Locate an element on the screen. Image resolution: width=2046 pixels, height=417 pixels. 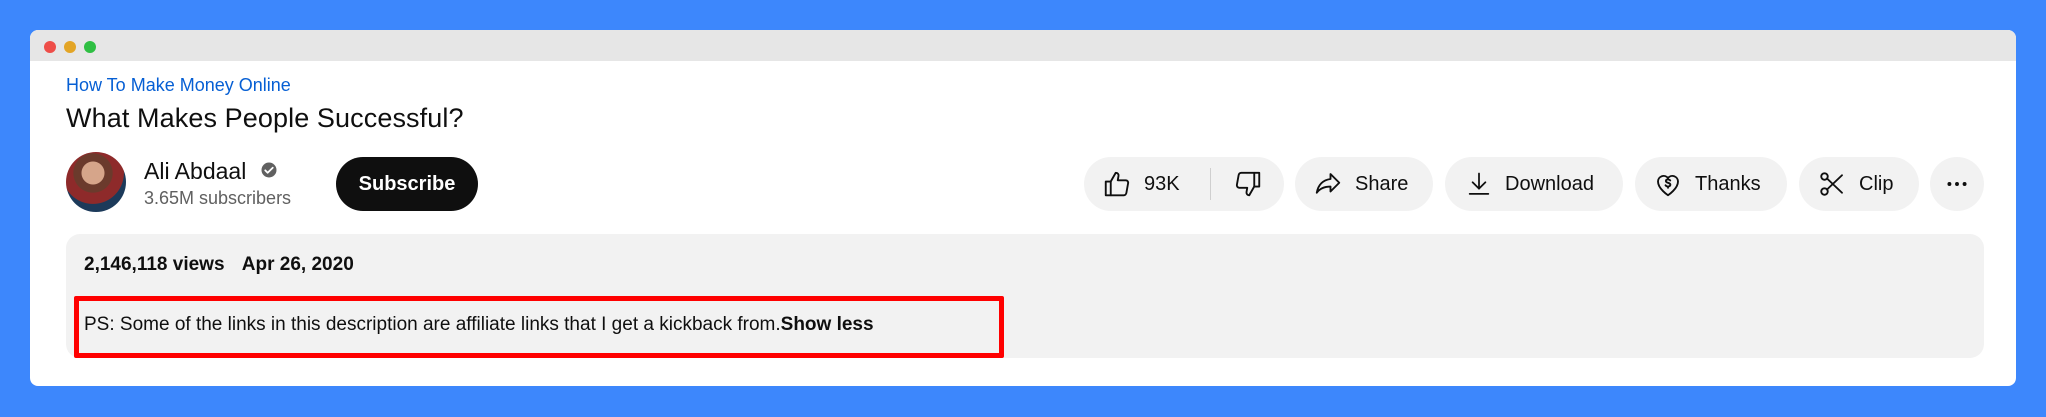
video-hashtag-link: How To Make Money Online is located at coordinates (178, 85).